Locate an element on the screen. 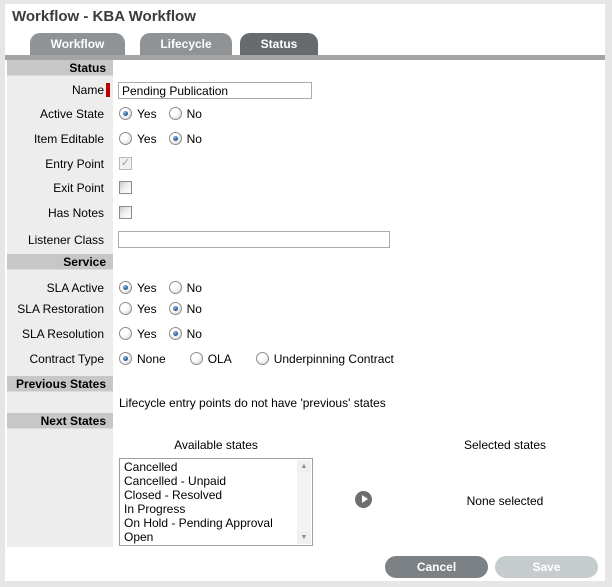 The image size is (612, 587). section-header-previous-states: Previous States is located at coordinates (60, 384).